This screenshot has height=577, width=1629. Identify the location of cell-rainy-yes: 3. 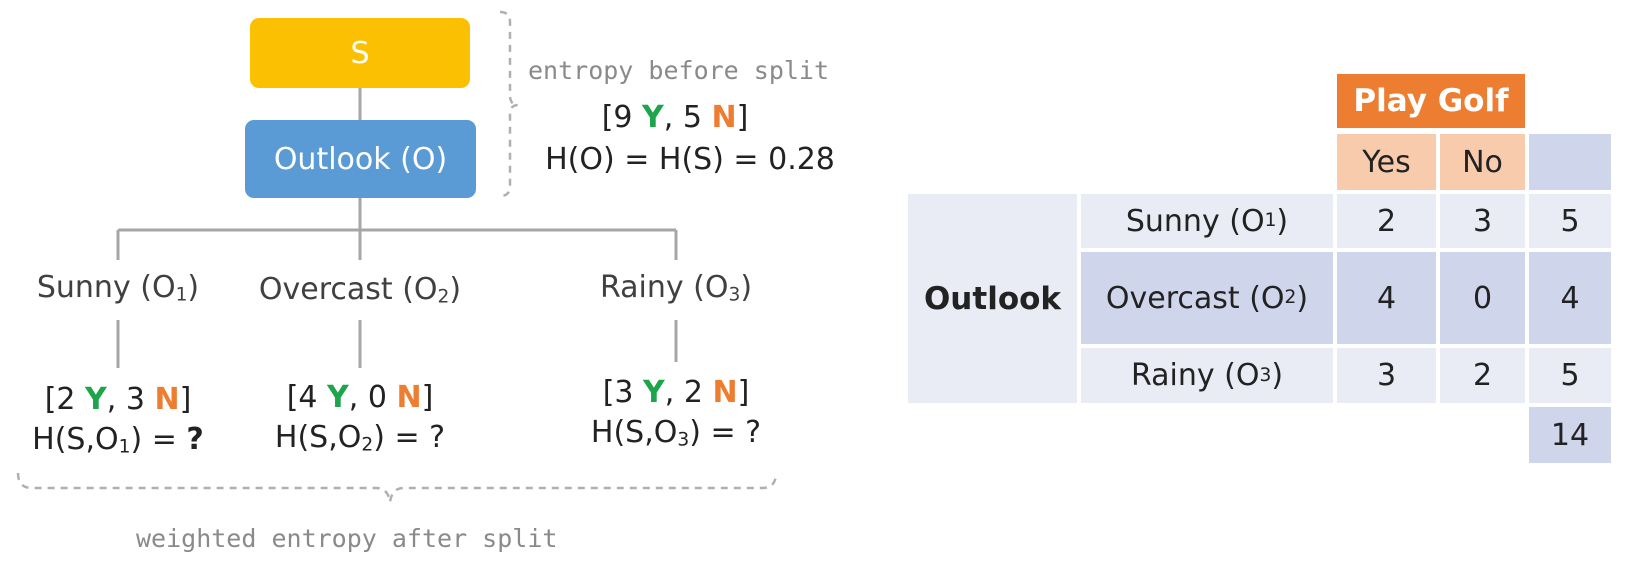
(1386, 375).